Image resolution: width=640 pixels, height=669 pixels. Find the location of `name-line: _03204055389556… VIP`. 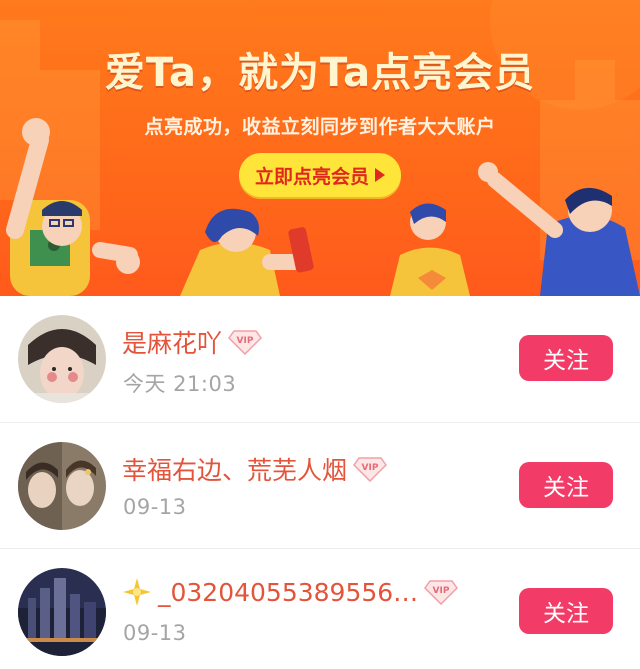

name-line: _03204055389556… VIP is located at coordinates (290, 592).